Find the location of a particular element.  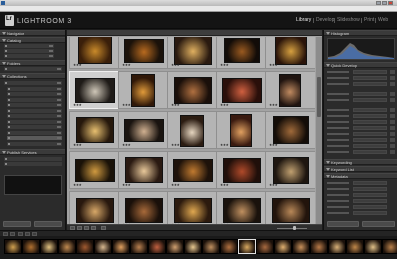

maximize-icon is located at coordinates (384, 3).